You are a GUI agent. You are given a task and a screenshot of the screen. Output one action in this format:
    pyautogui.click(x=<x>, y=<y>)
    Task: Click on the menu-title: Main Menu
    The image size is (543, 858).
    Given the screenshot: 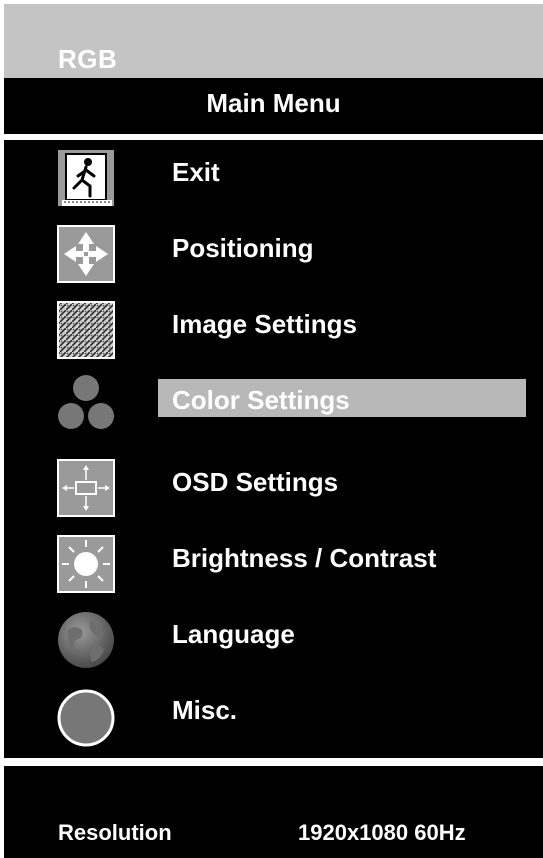 What is the action you would take?
    pyautogui.click(x=273, y=103)
    